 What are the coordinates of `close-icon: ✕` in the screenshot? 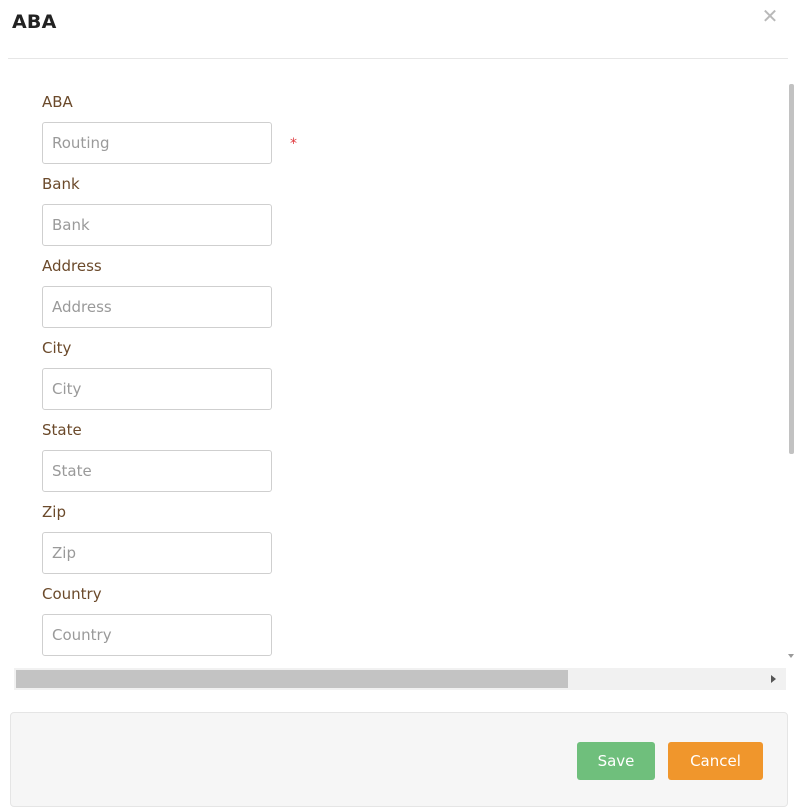 It's located at (770, 16).